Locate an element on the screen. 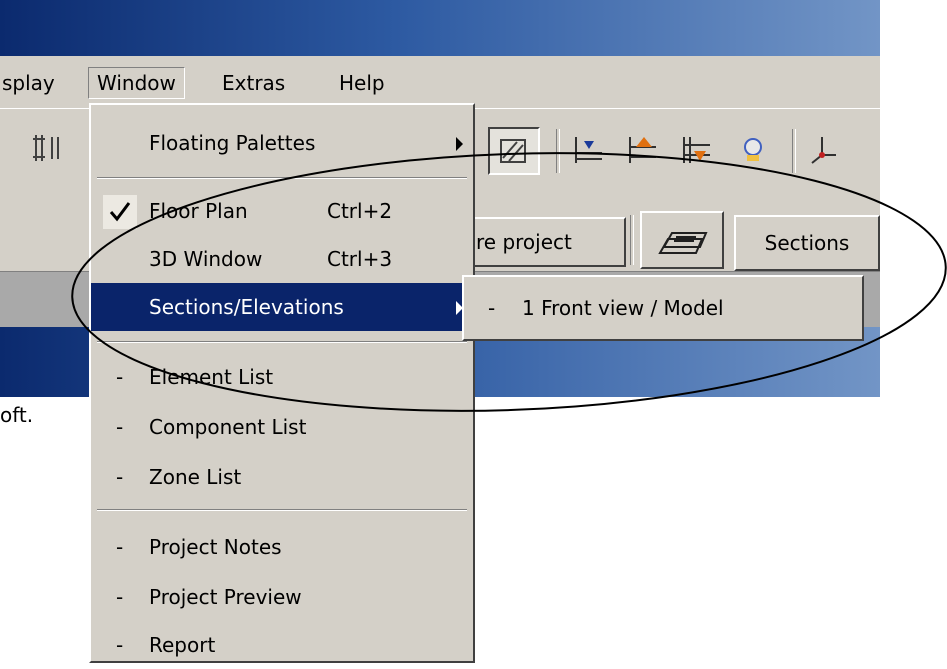  menu-item-label: Report is located at coordinates (182, 645).